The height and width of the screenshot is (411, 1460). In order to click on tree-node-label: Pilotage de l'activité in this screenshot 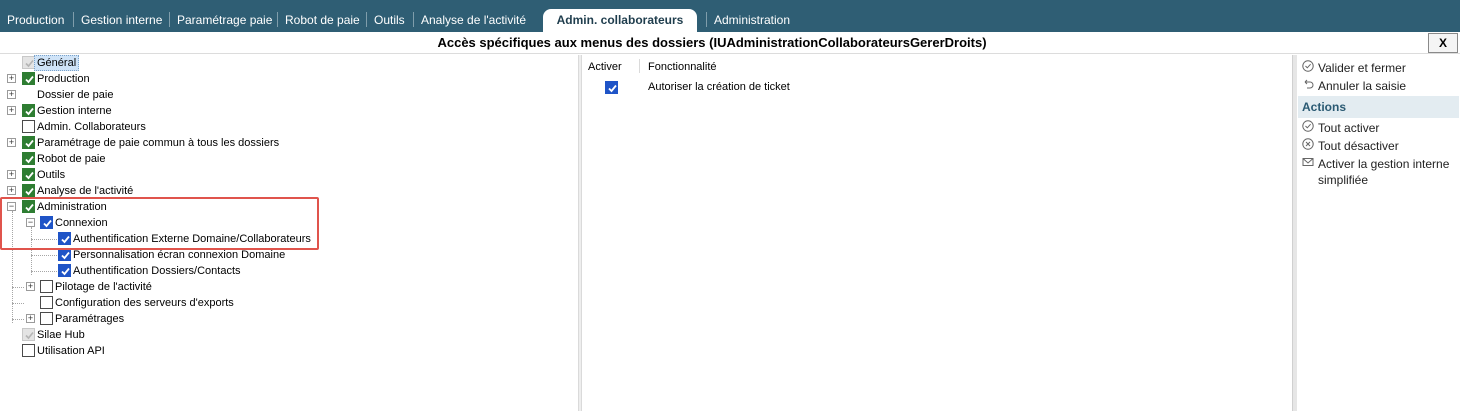, I will do `click(103, 287)`.